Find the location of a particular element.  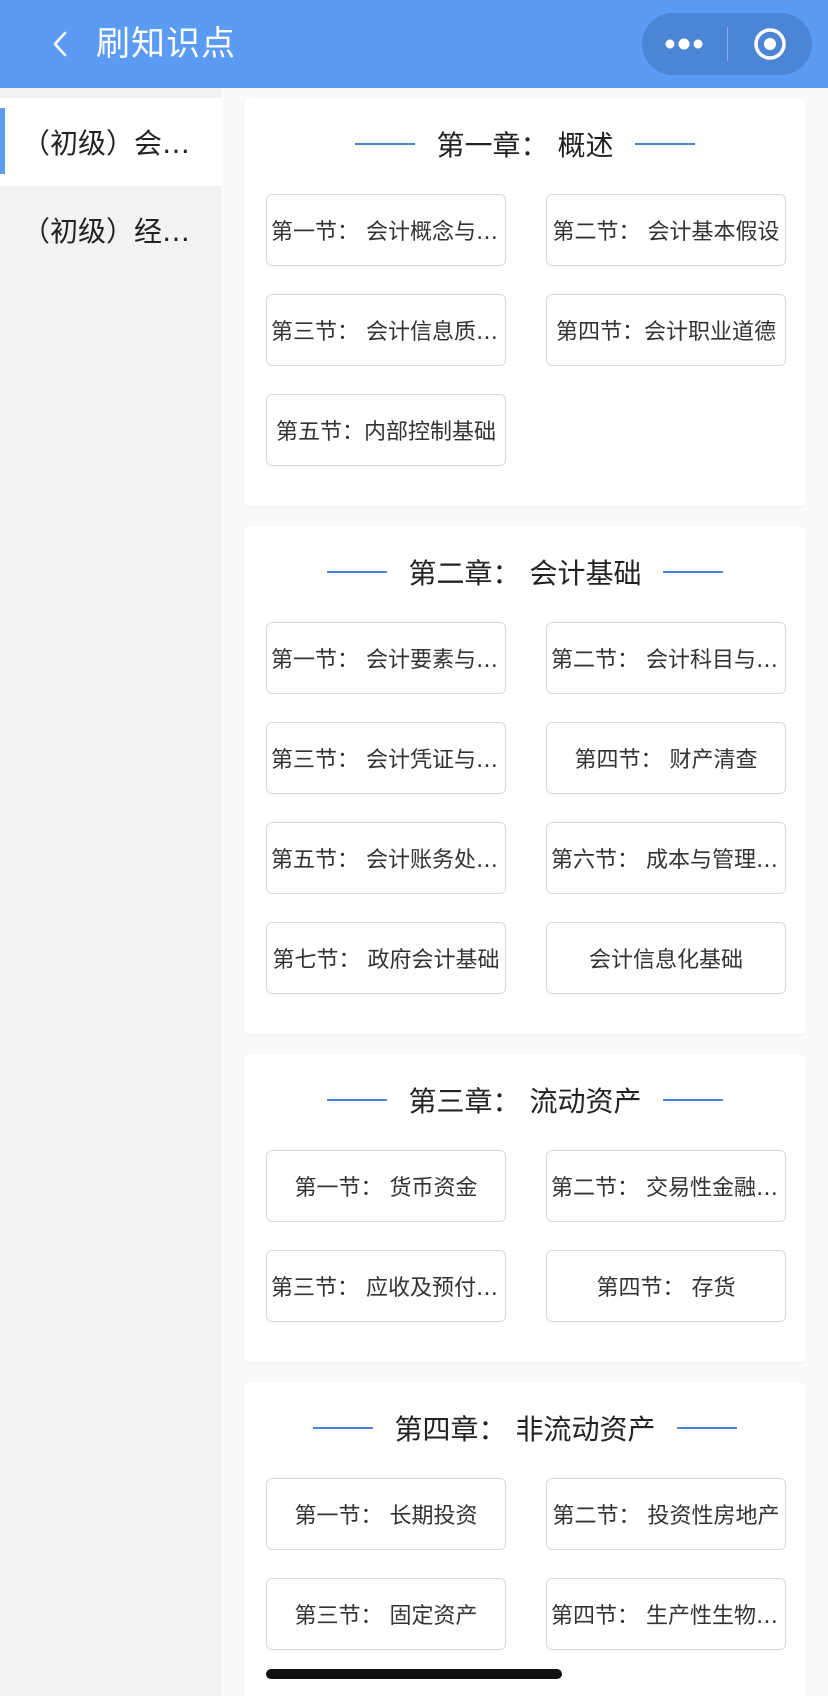

section-button: 第三节： 会计信息质量要求 is located at coordinates (386, 330).